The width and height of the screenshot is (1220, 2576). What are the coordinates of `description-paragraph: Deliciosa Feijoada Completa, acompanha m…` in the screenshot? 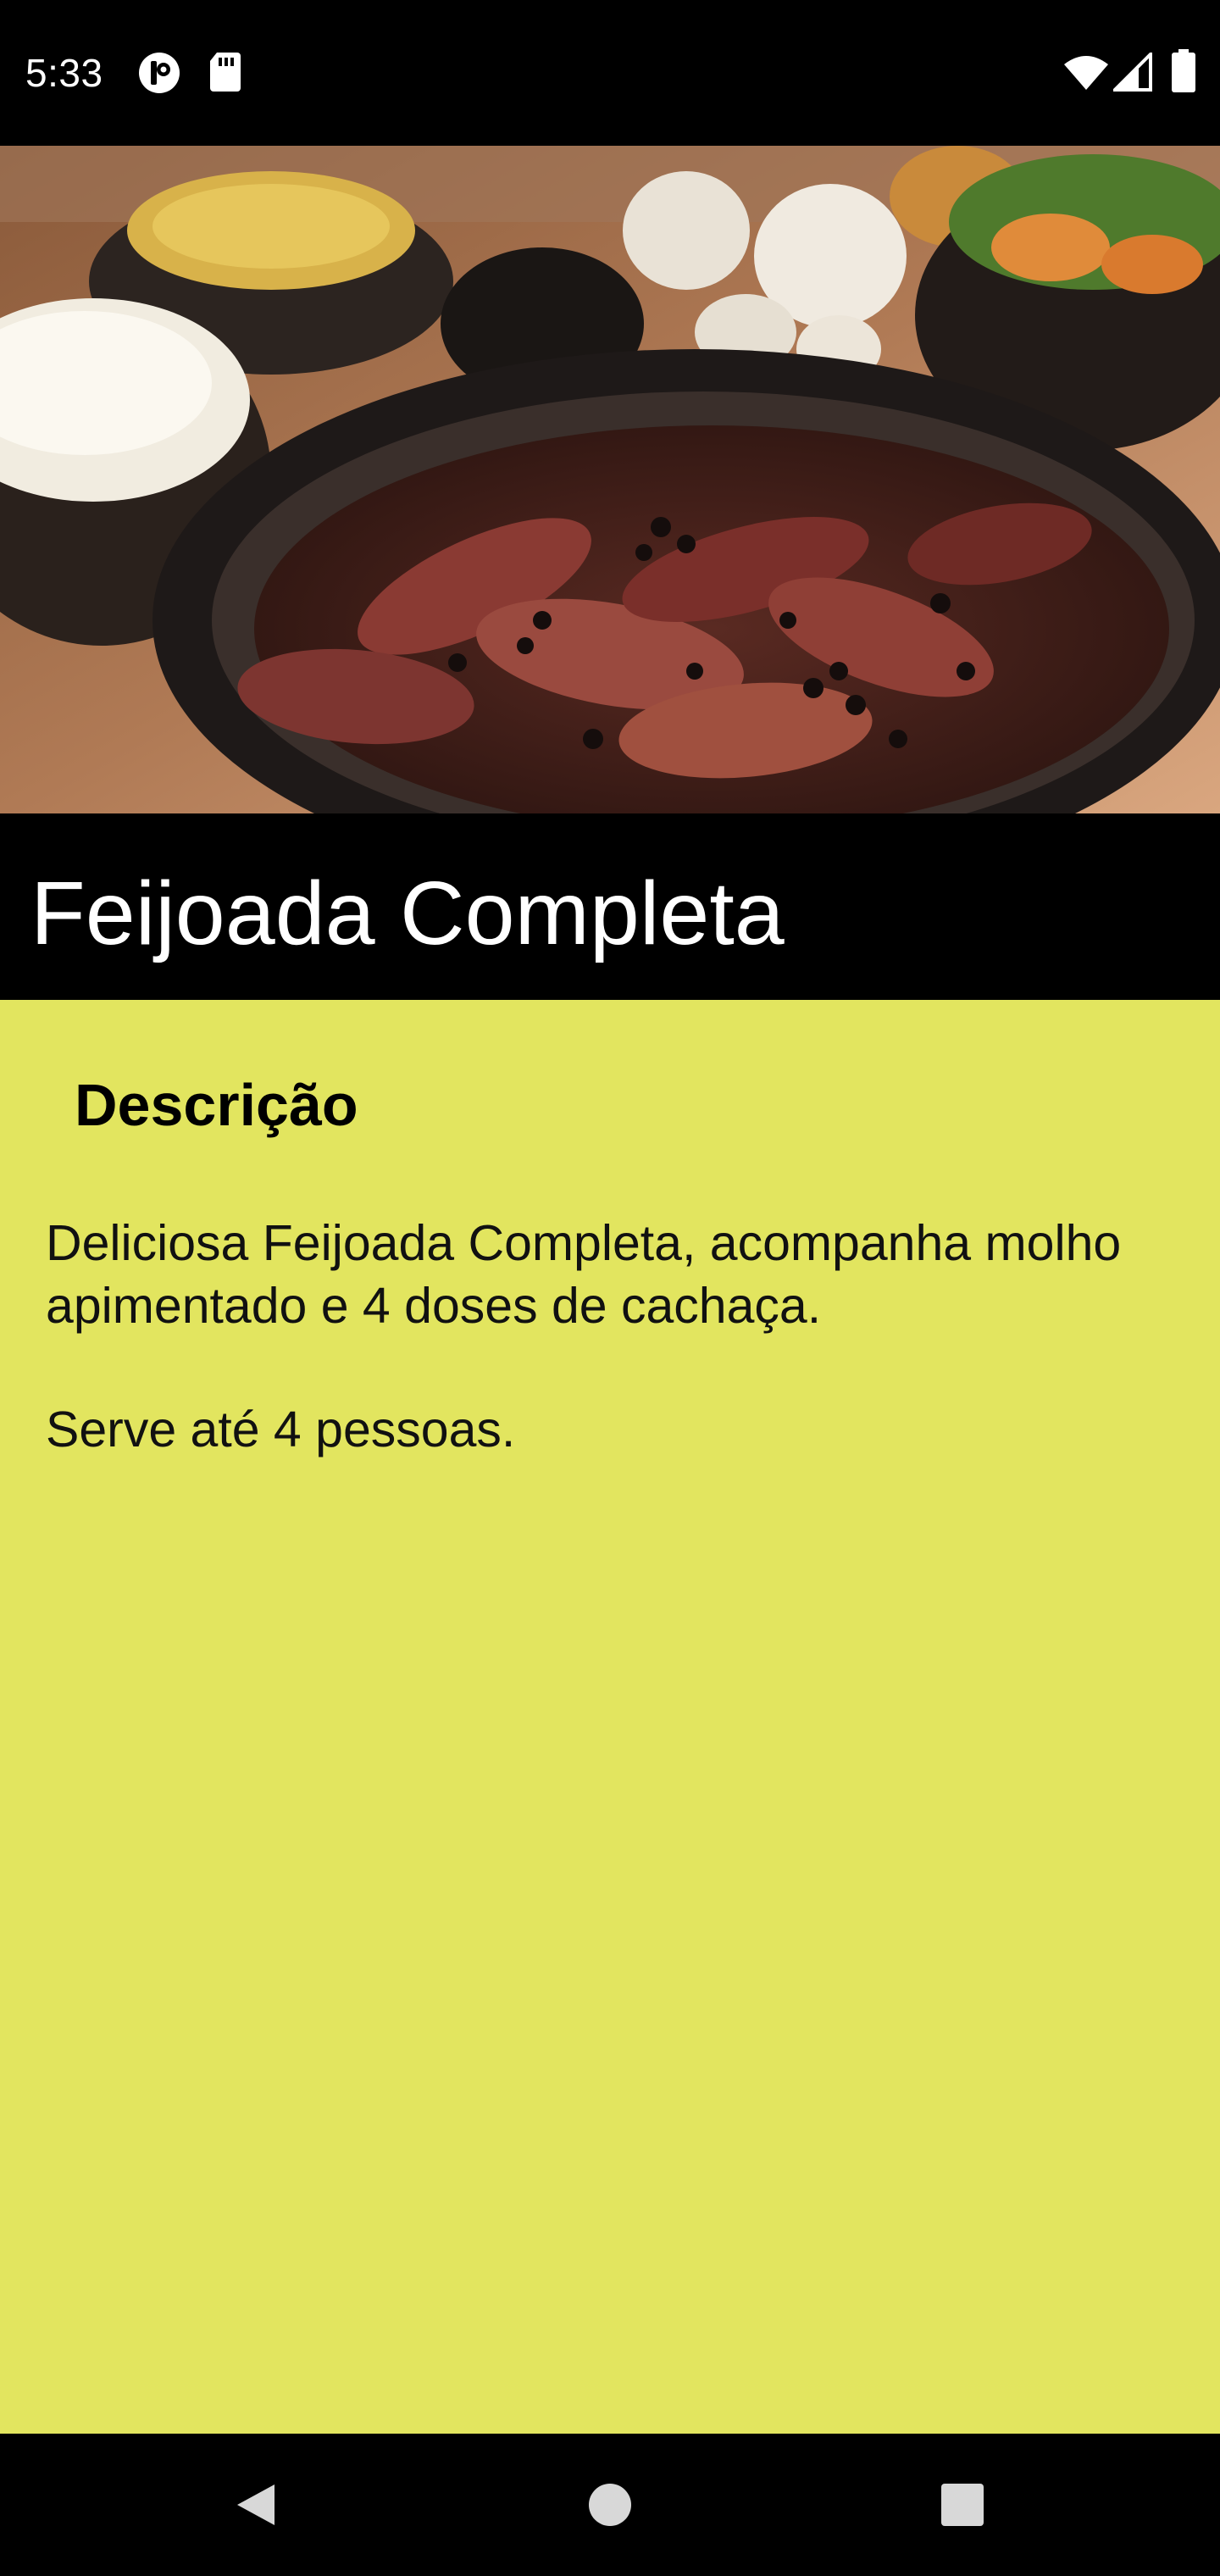 It's located at (584, 1274).